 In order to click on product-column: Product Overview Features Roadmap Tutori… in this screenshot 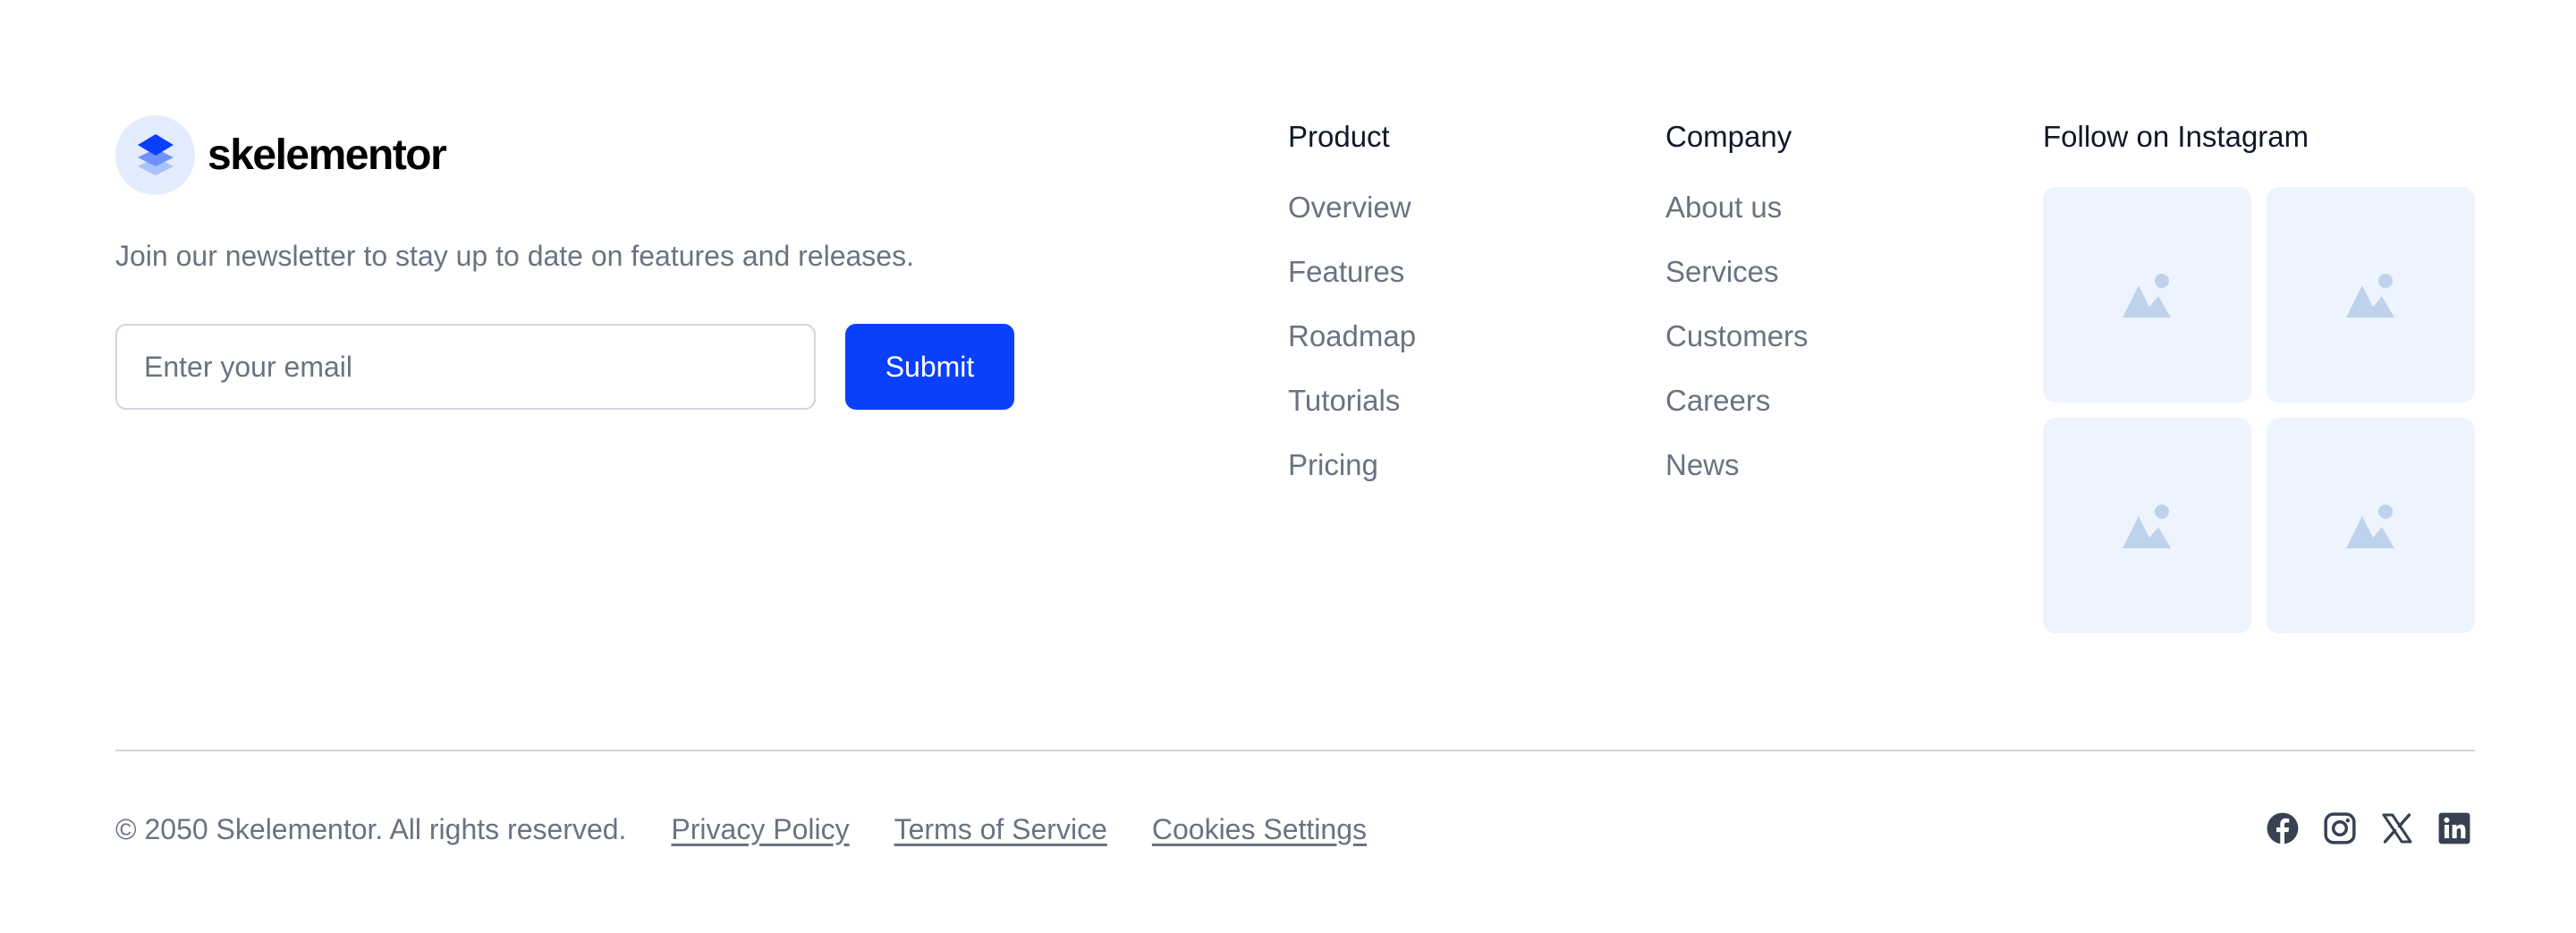, I will do `click(1352, 314)`.